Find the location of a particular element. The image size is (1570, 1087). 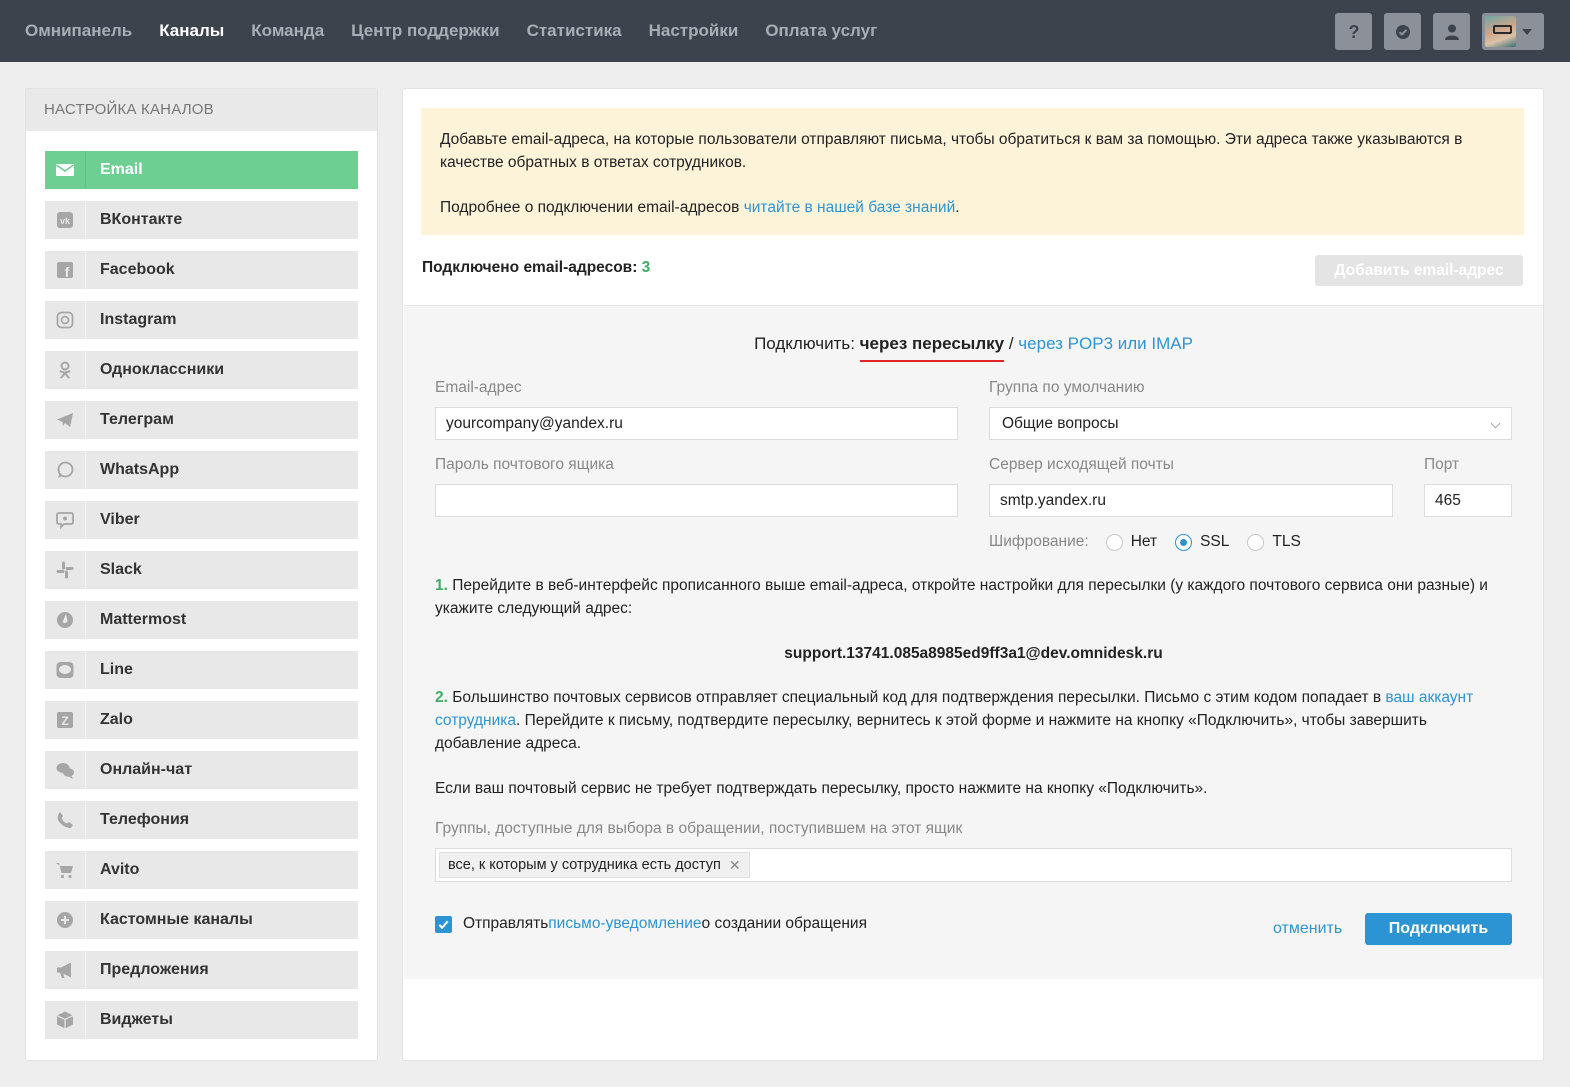

sidebar-item-label: Facebook is located at coordinates (137, 269).